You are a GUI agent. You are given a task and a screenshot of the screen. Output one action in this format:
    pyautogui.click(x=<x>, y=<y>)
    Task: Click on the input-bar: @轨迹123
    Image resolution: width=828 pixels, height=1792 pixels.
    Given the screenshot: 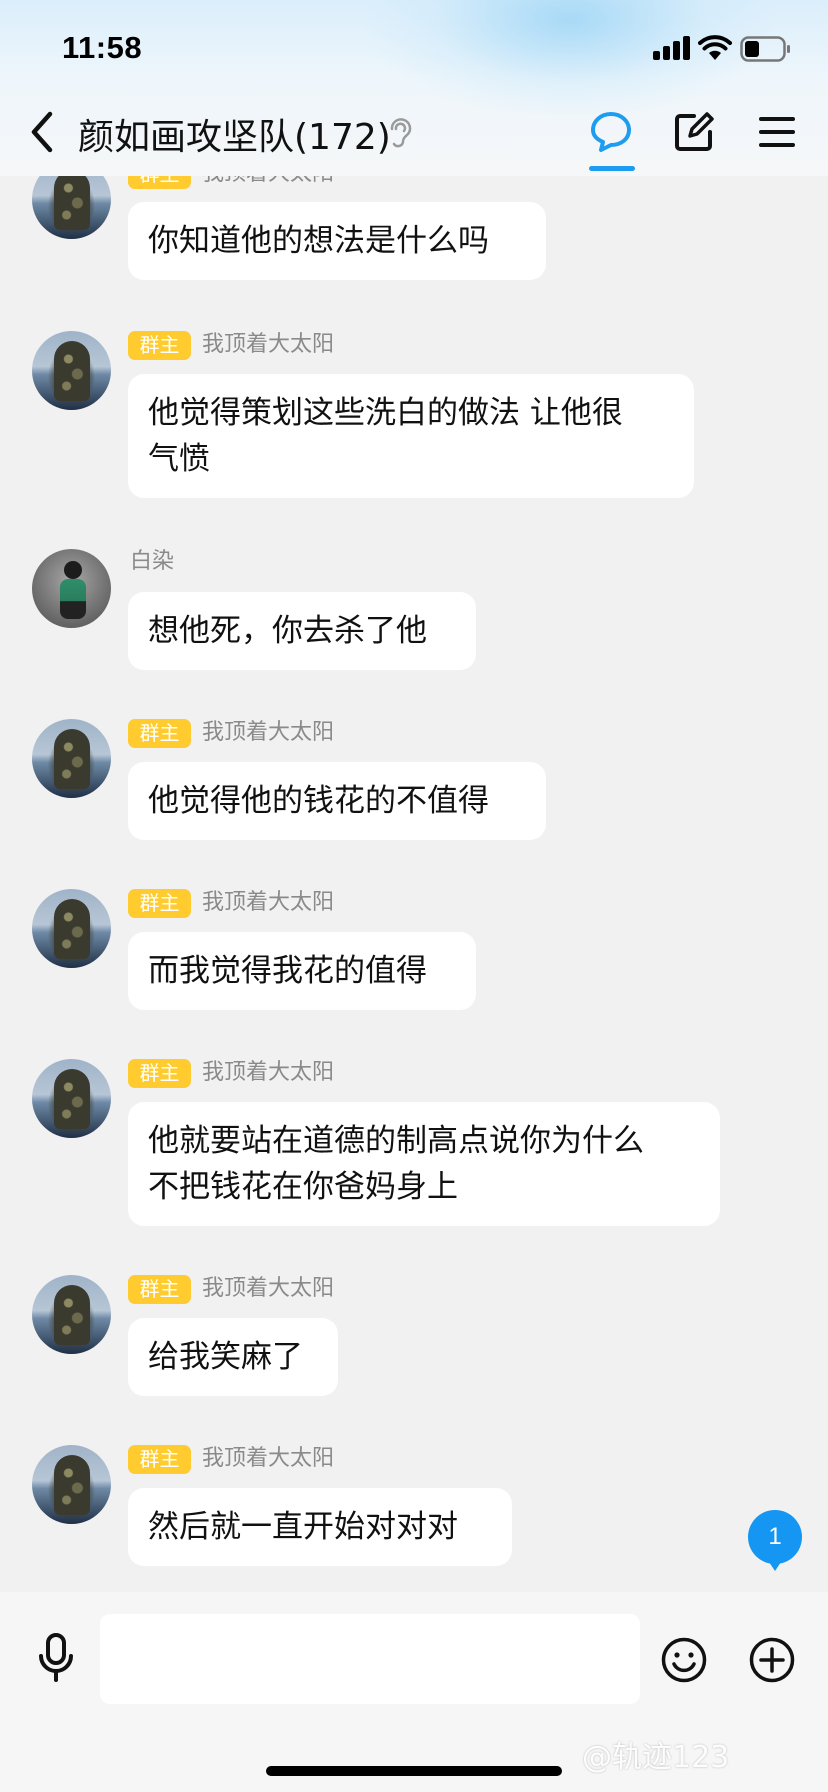 What is the action you would take?
    pyautogui.click(x=414, y=1692)
    